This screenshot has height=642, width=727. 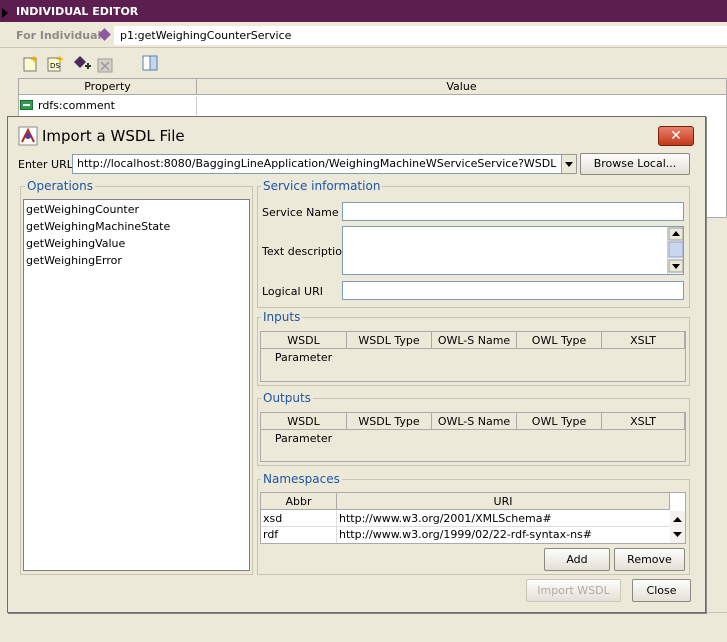 What do you see at coordinates (75, 243) in the screenshot?
I see `operation-item: getWeighingValue` at bounding box center [75, 243].